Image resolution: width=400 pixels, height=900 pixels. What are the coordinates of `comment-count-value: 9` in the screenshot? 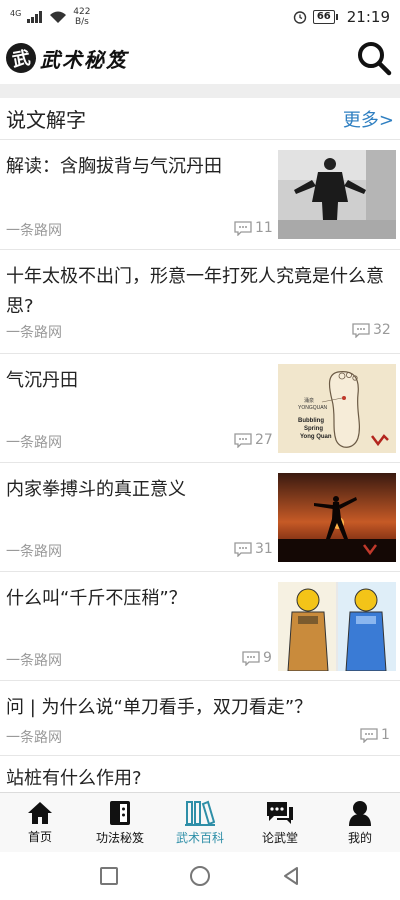 It's located at (267, 658).